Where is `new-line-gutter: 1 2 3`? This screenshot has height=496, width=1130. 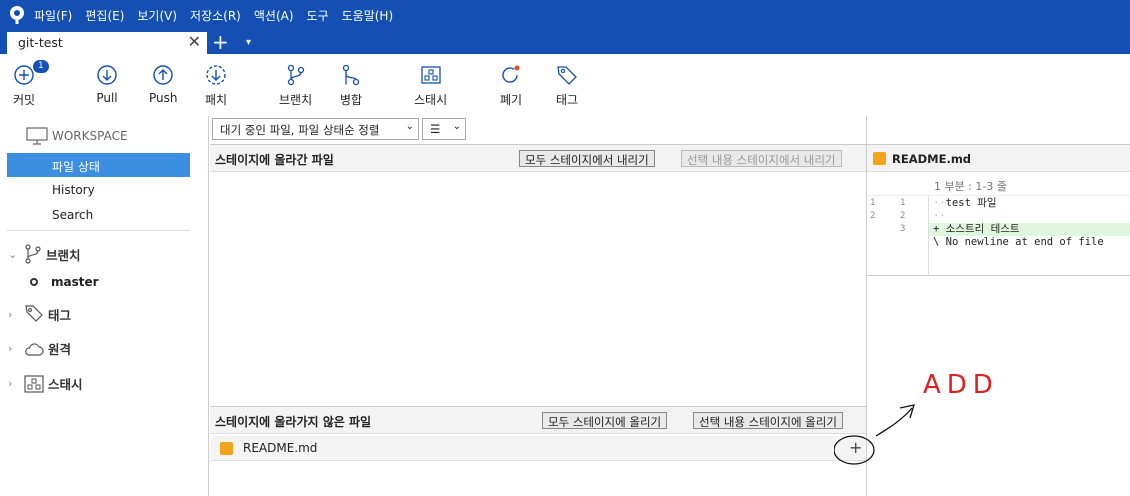
new-line-gutter: 1 2 3 is located at coordinates (913, 236).